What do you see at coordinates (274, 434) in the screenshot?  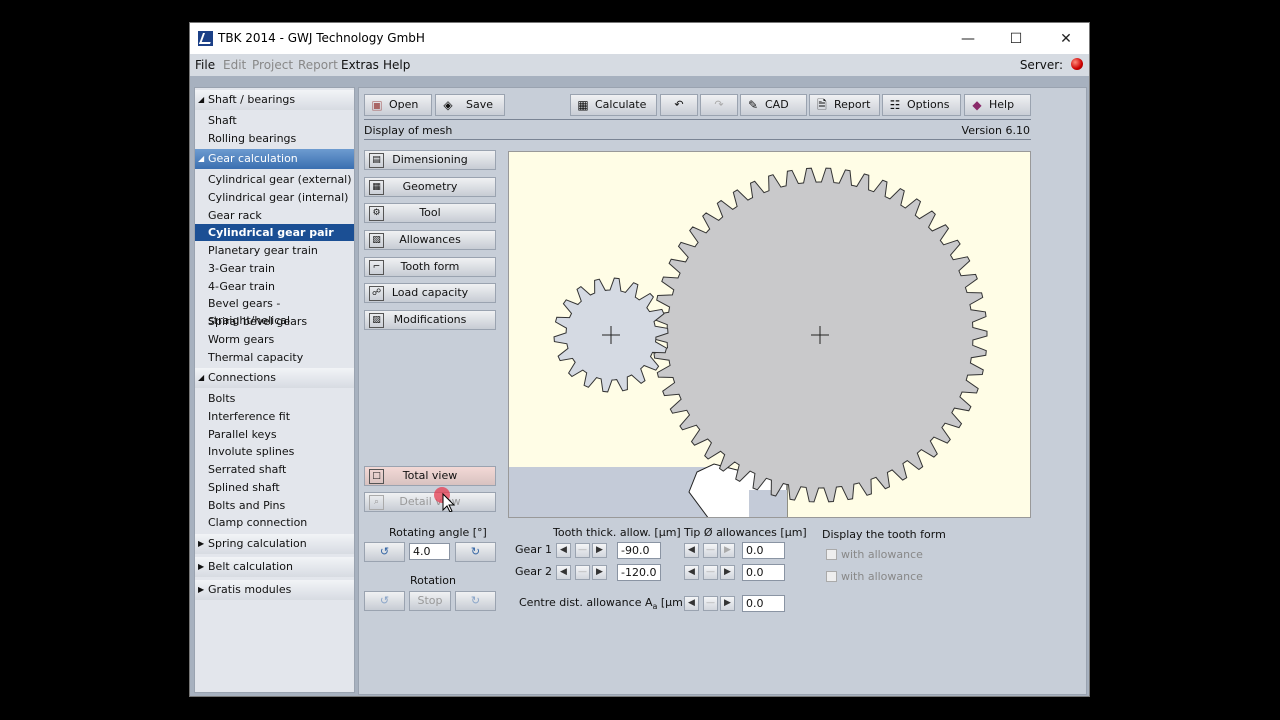 I see `sidebar-item-parallel-keys: Parallel keys` at bounding box center [274, 434].